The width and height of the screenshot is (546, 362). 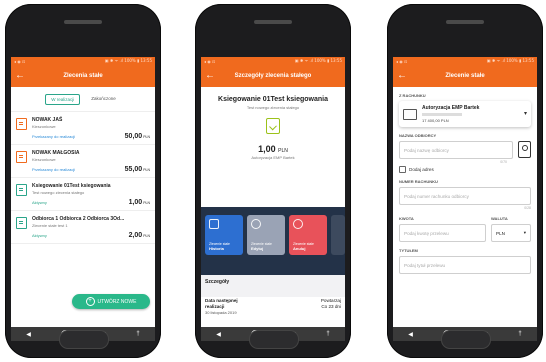 I want to click on order-subheading: Test nowego zlecenia stałego, so click(x=273, y=107).